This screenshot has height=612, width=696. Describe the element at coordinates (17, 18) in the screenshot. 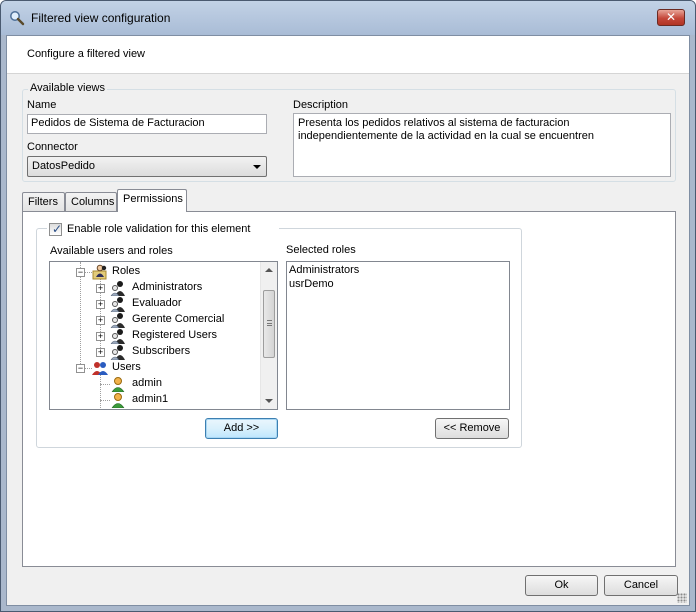

I see `magnifier-icon` at that location.